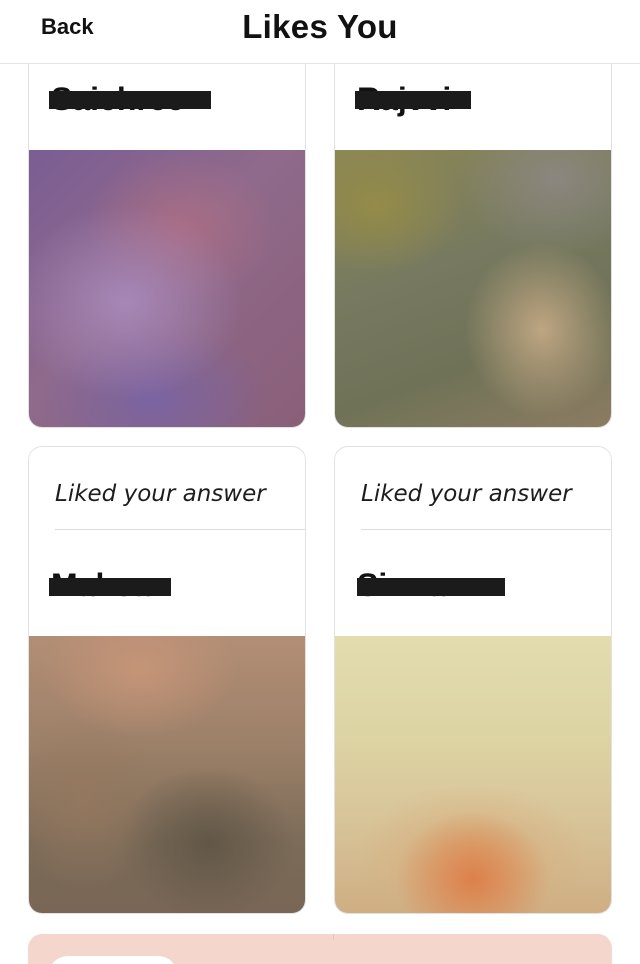 Image resolution: width=640 pixels, height=964 pixels. Describe the element at coordinates (113, 960) in the screenshot. I see `upgrade-pill-button` at that location.